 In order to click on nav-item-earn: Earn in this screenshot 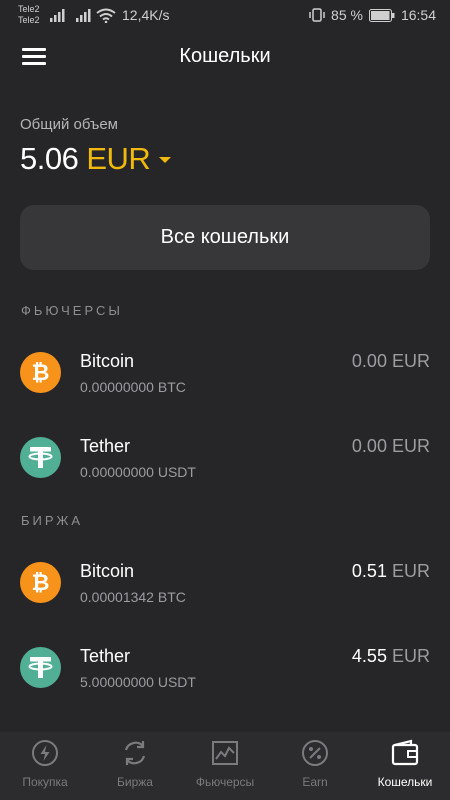, I will do `click(315, 766)`.